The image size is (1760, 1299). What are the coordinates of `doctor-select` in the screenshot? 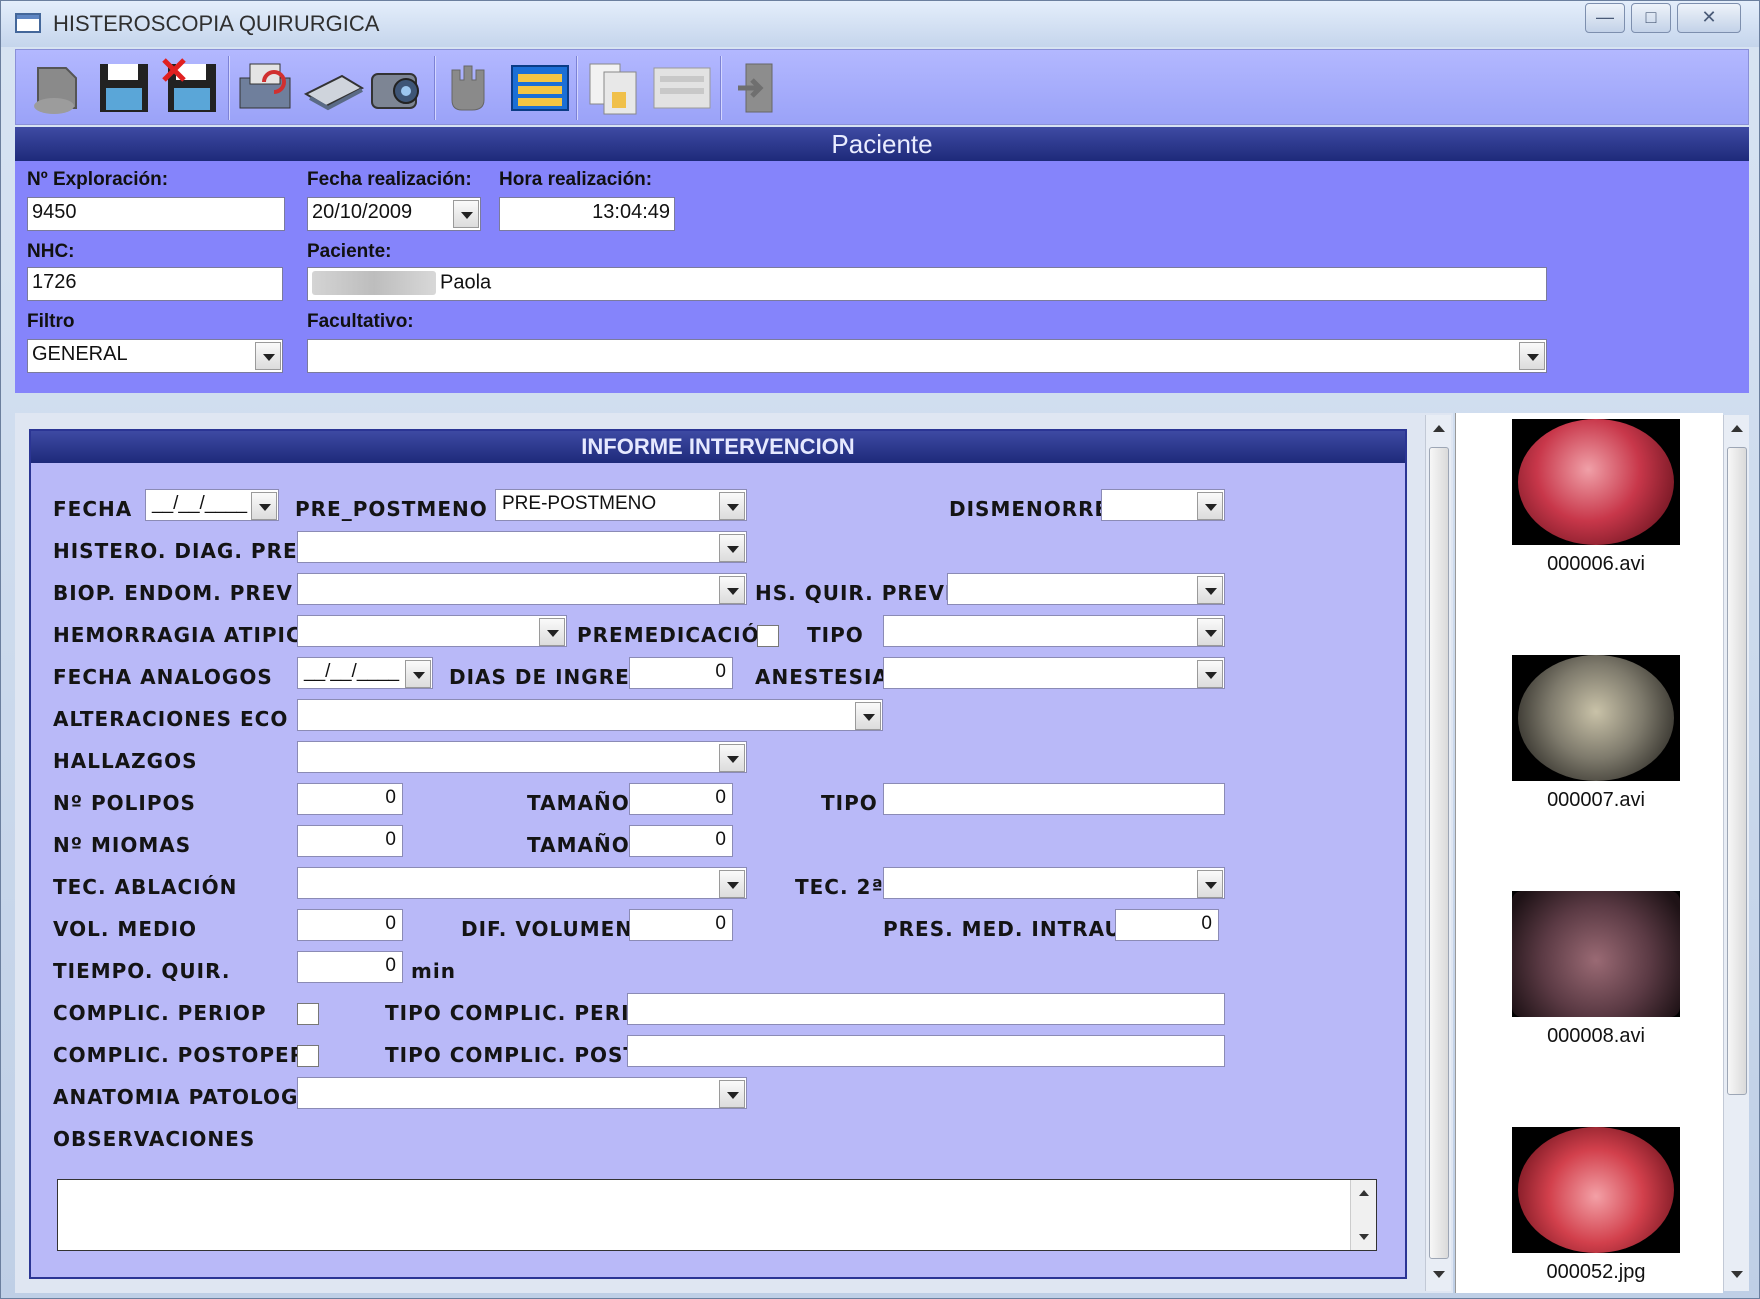 It's located at (927, 356).